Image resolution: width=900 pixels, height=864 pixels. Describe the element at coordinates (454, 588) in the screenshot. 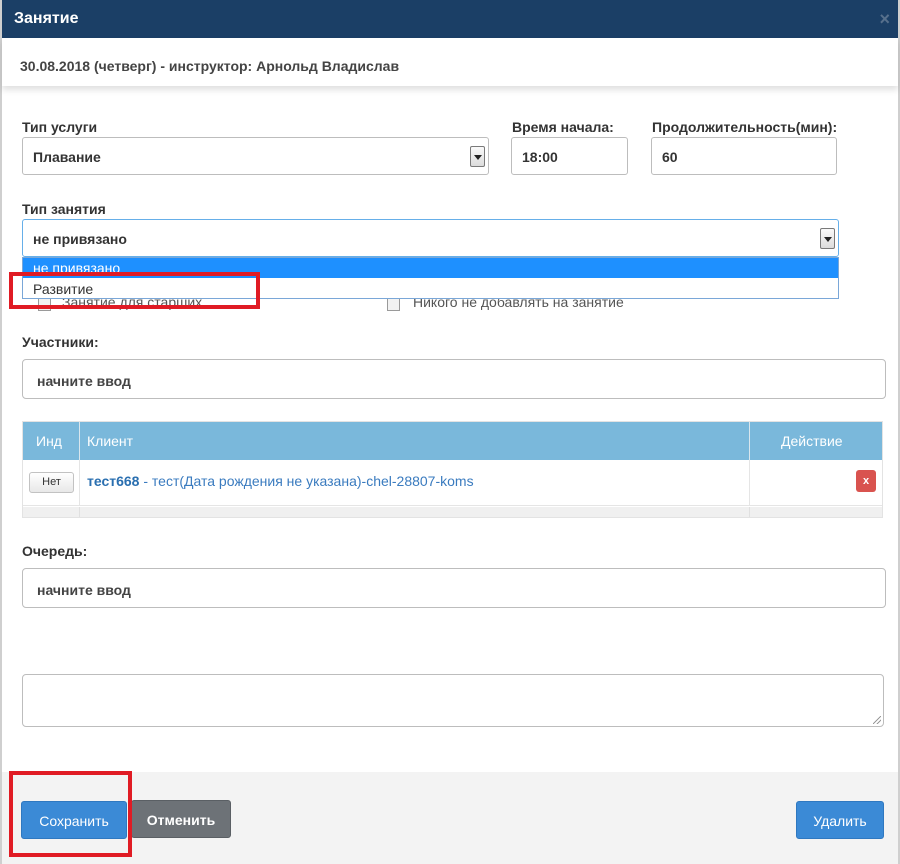

I see `queue-input: начните ввод` at that location.